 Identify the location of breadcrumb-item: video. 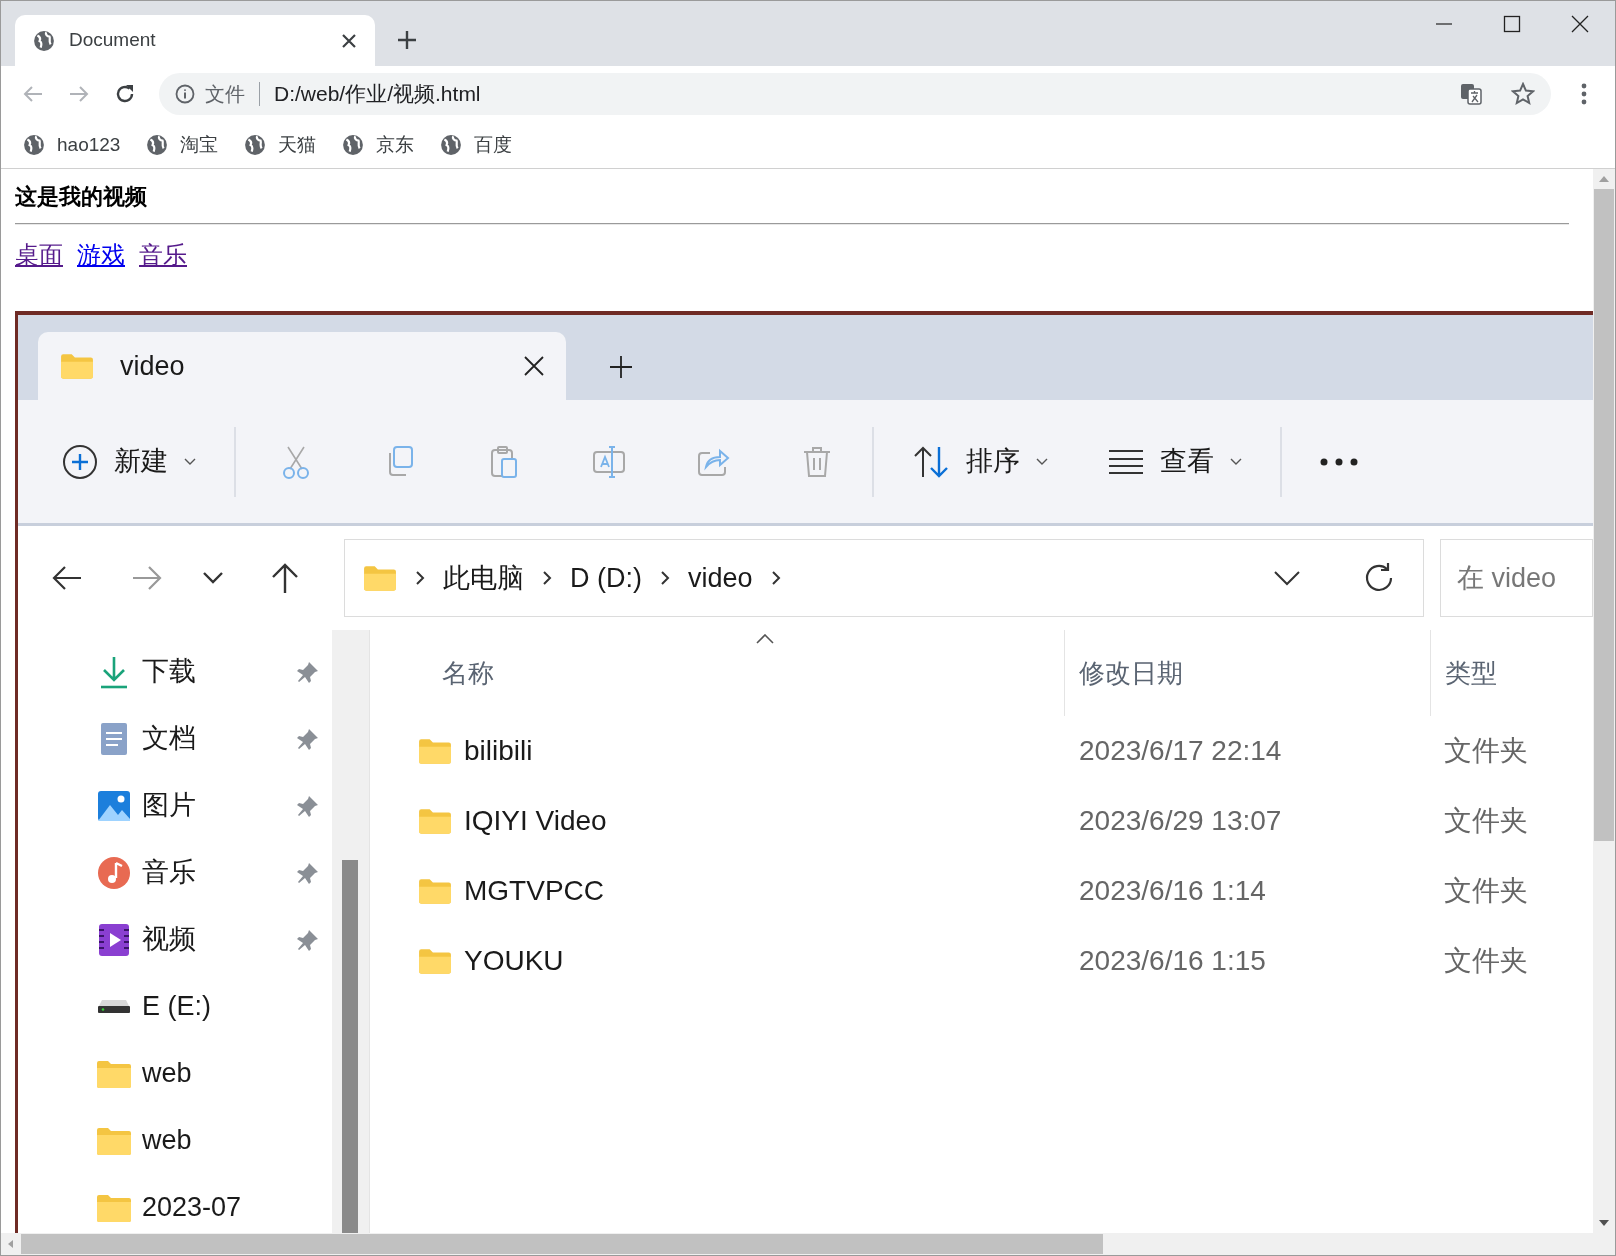
(720, 578).